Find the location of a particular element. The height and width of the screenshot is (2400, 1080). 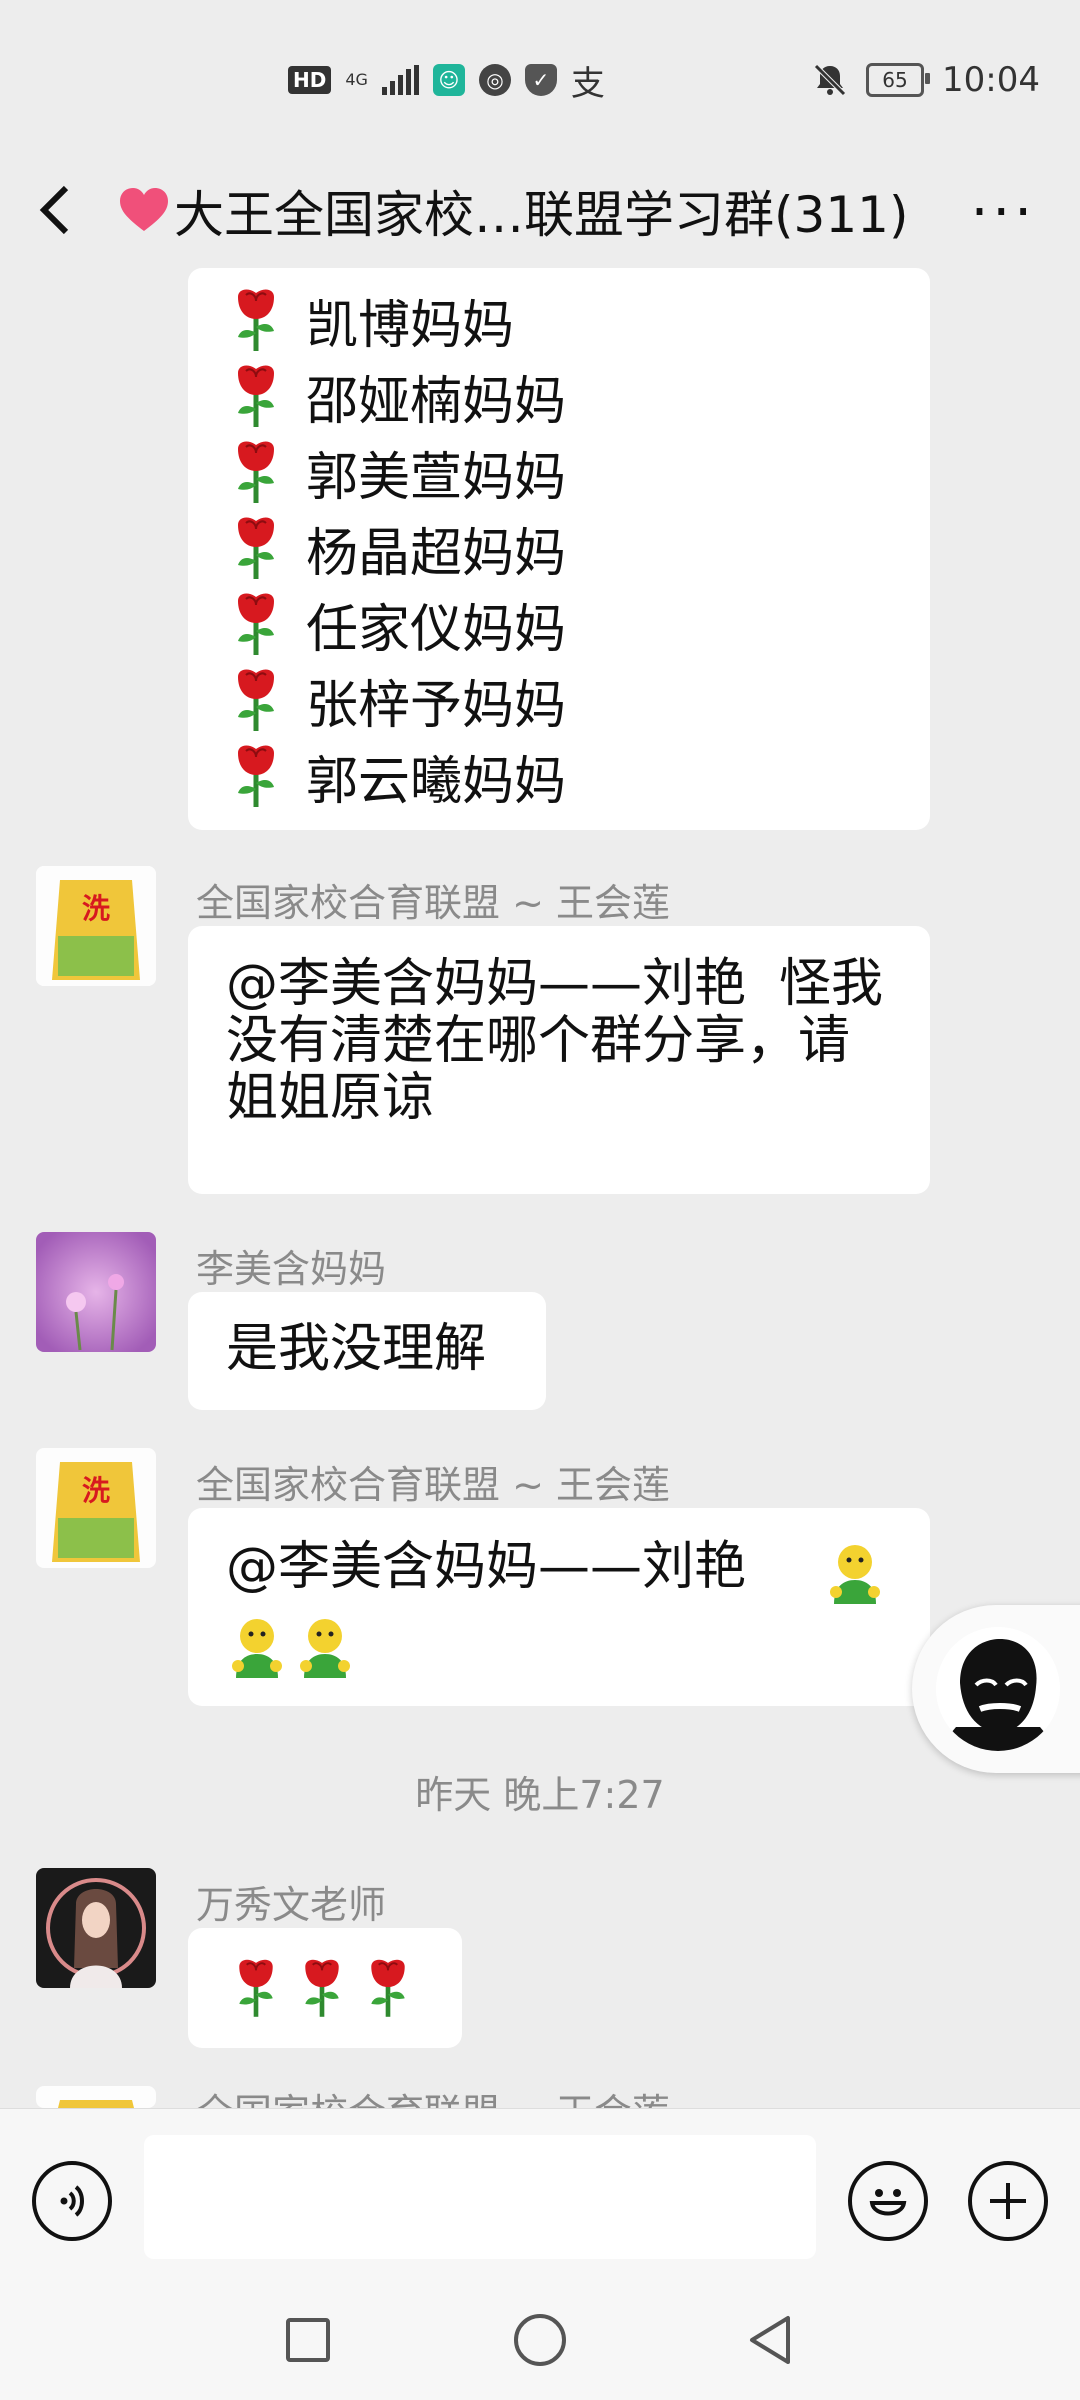

sender-name-clip: 全国家校合育联盟 ~ 王会莲 is located at coordinates (433, 2097).